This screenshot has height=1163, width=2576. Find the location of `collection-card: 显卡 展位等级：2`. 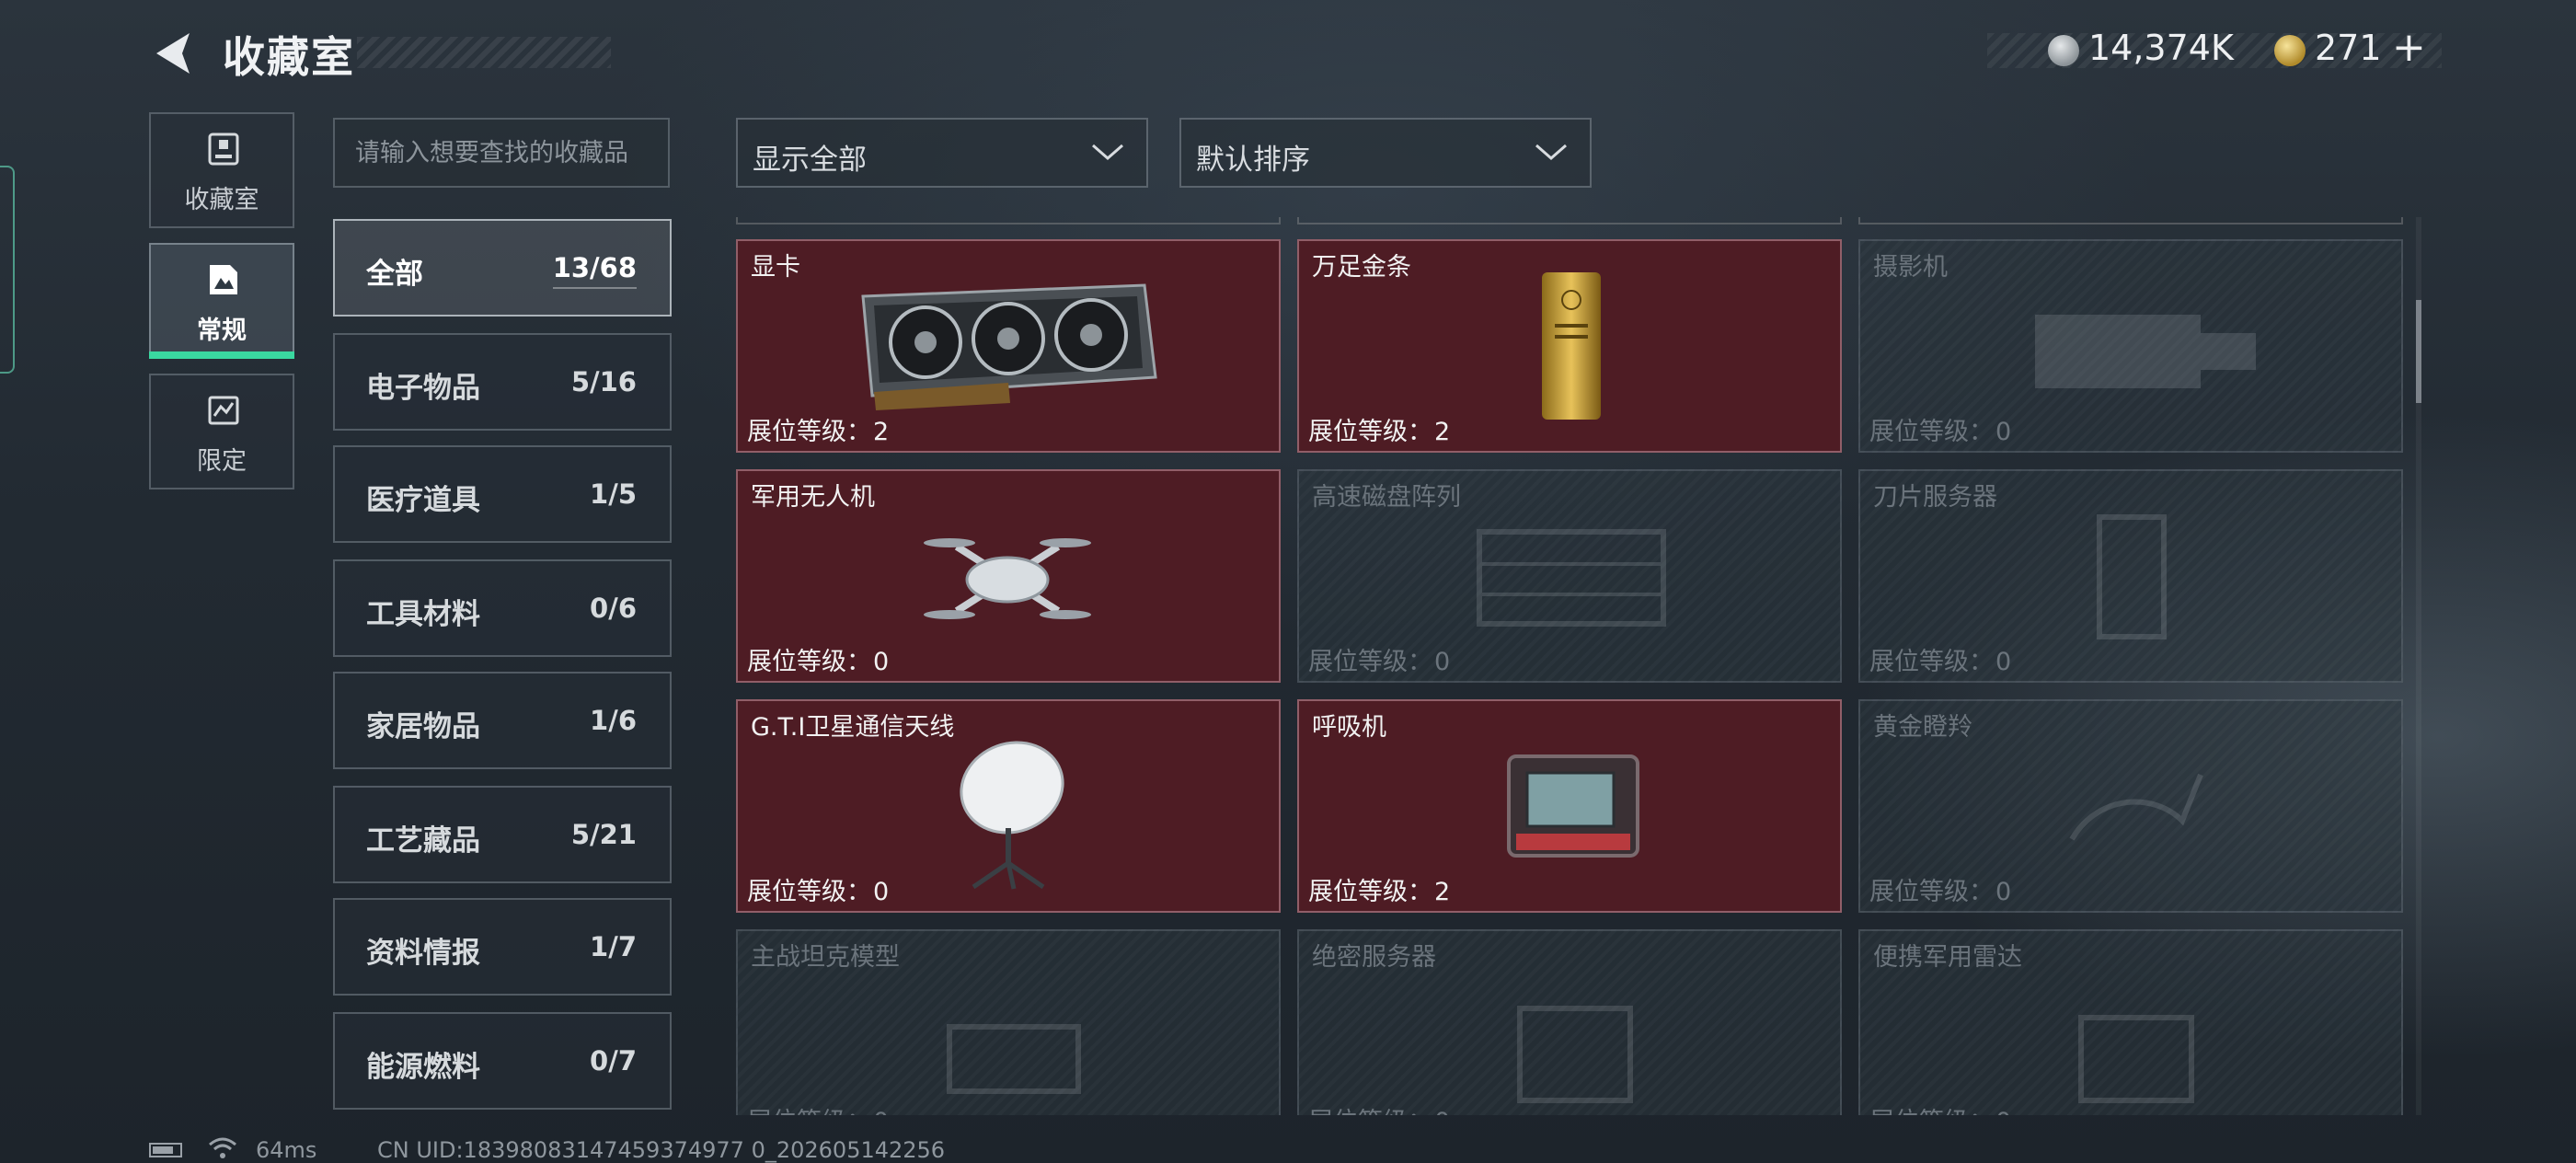

collection-card: 显卡 展位等级：2 is located at coordinates (1008, 346).